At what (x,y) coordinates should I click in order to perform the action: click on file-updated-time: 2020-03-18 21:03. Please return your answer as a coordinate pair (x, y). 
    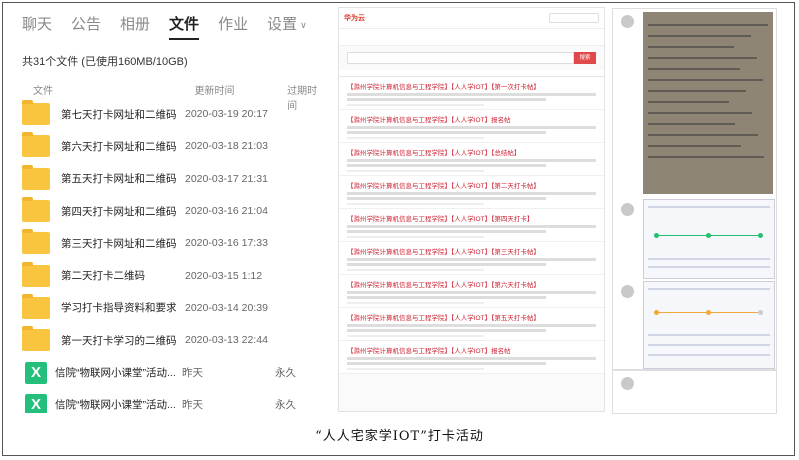
    Looking at the image, I should click on (226, 146).